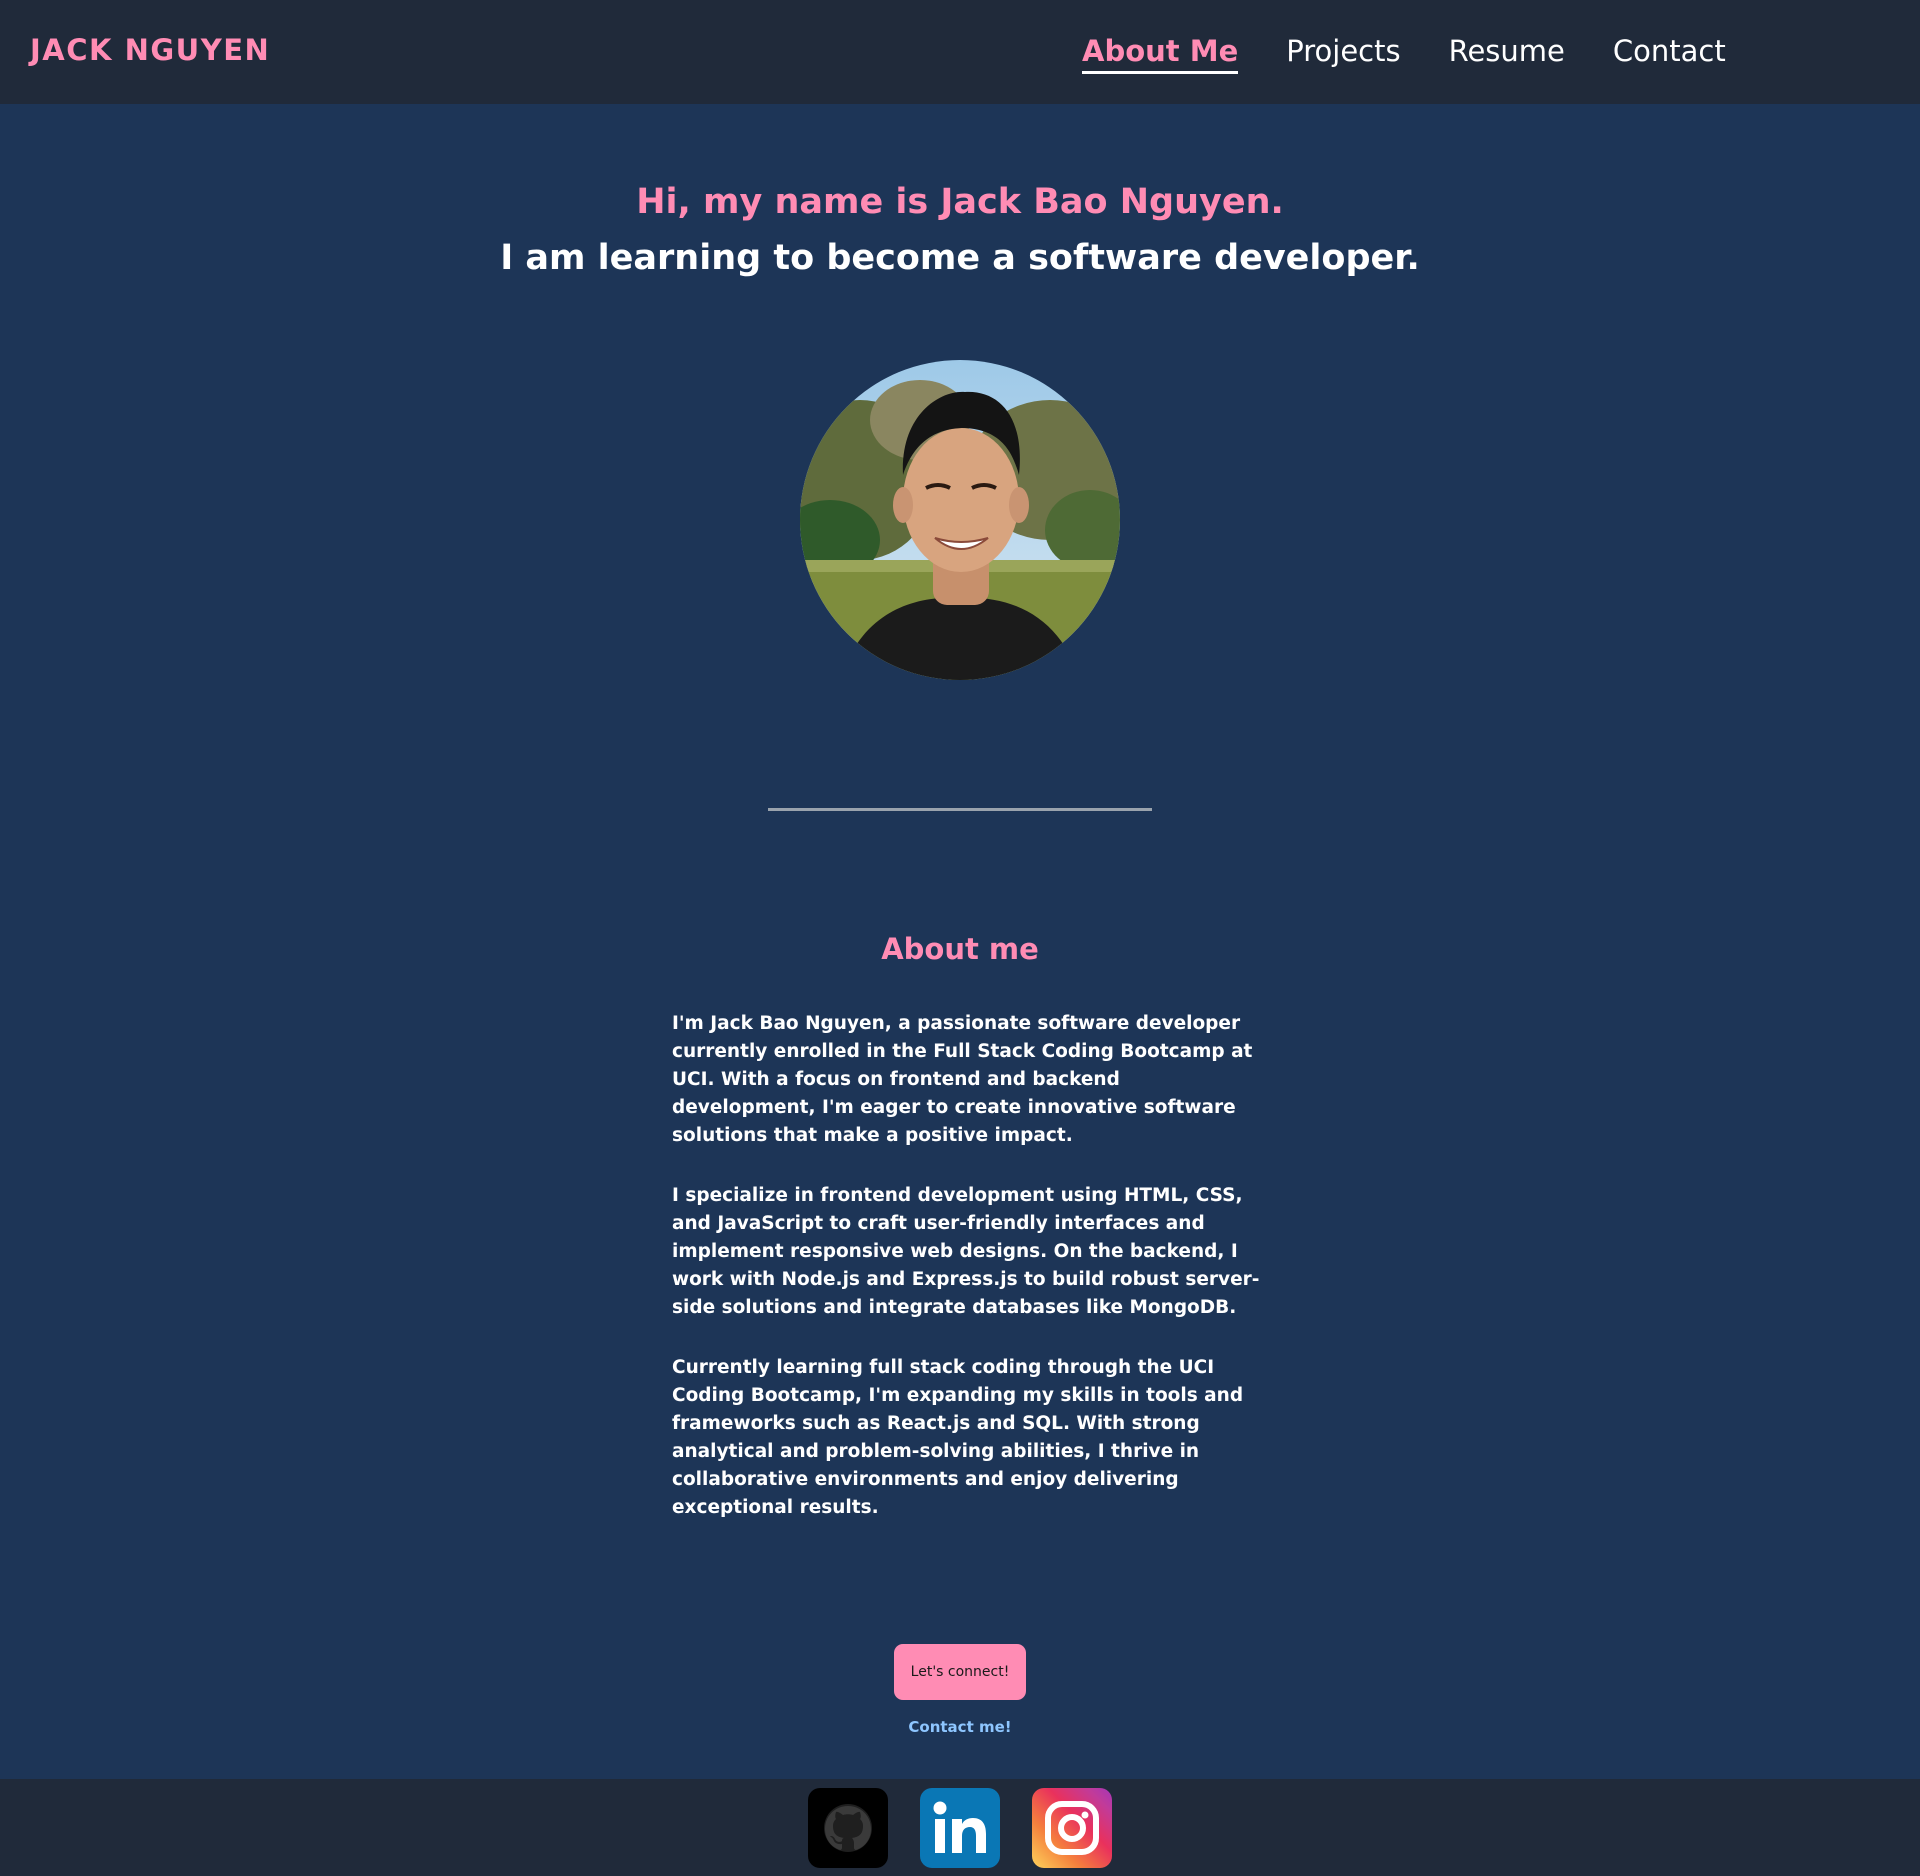  I want to click on instagram-link, so click(1072, 1828).